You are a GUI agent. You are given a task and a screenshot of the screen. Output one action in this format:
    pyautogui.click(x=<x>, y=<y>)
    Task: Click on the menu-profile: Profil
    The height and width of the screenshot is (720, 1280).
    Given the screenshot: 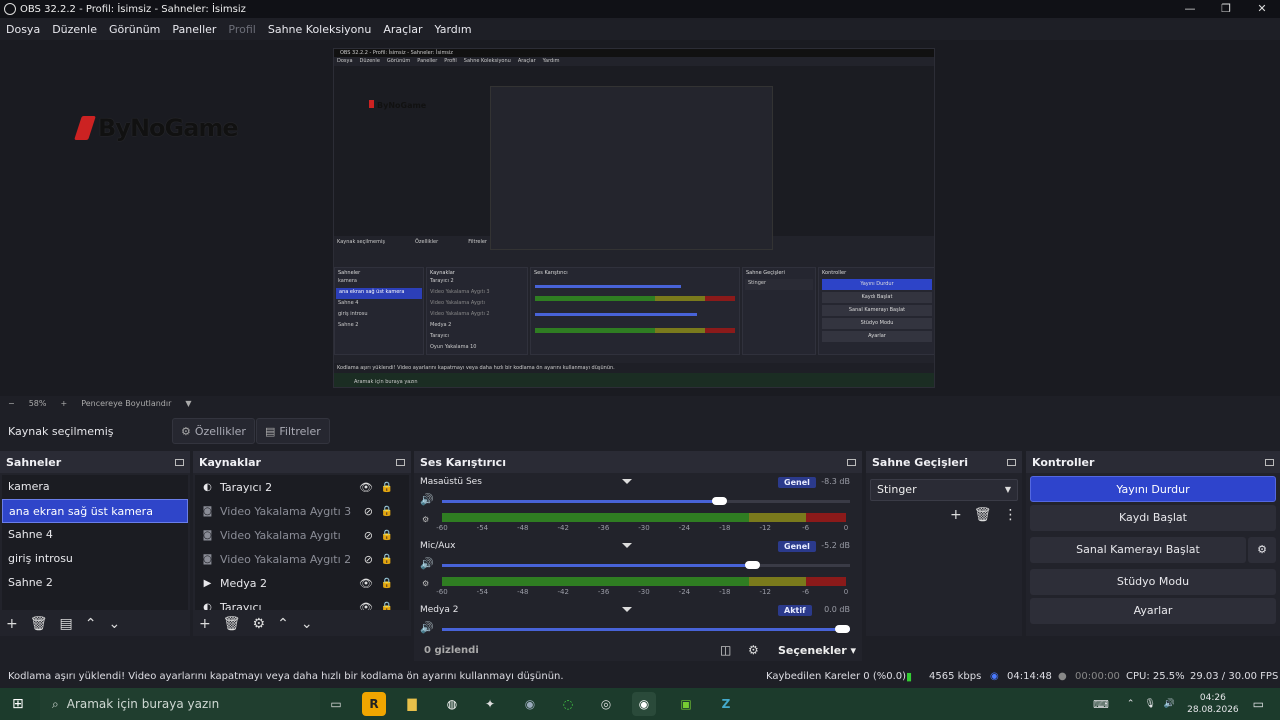 What is the action you would take?
    pyautogui.click(x=241, y=29)
    